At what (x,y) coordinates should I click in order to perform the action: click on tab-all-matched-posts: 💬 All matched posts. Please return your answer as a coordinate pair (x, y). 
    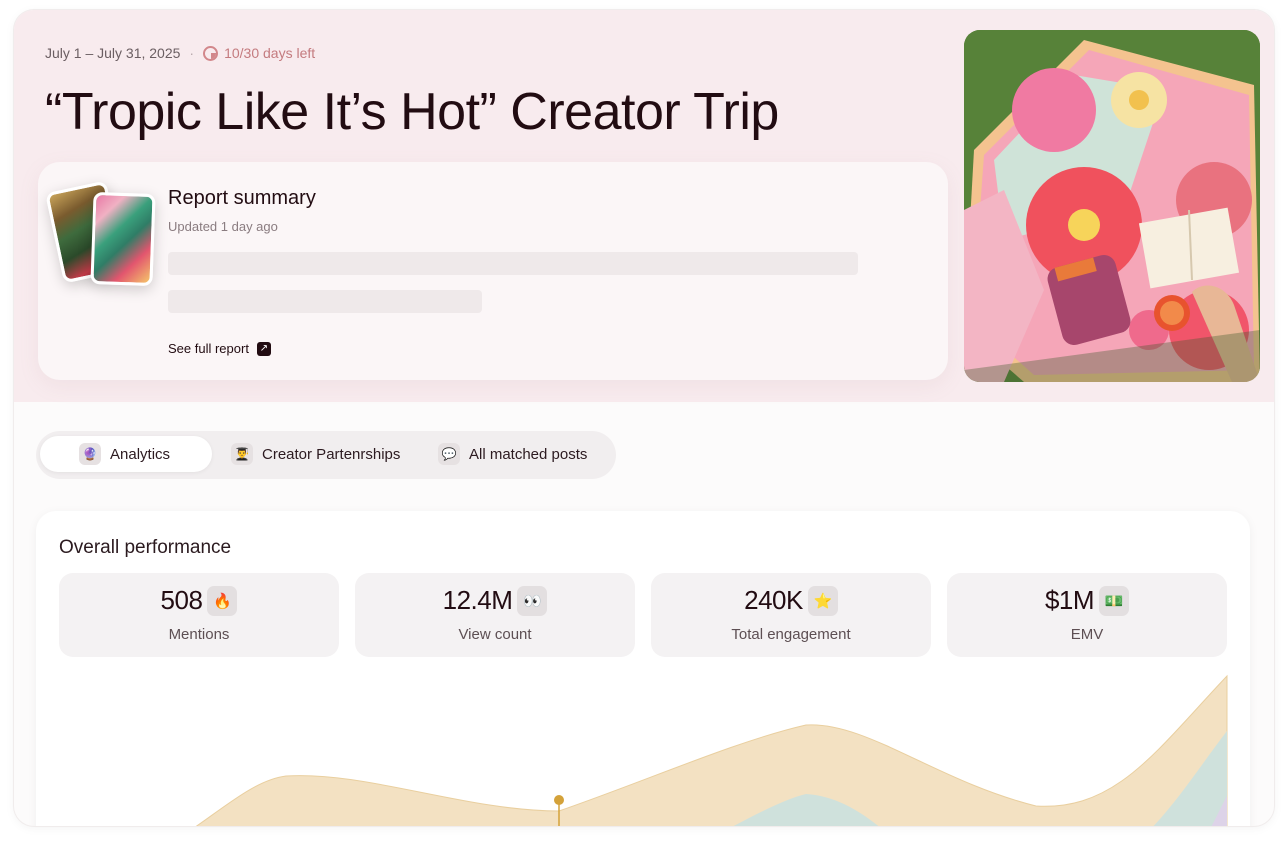
    Looking at the image, I should click on (524, 454).